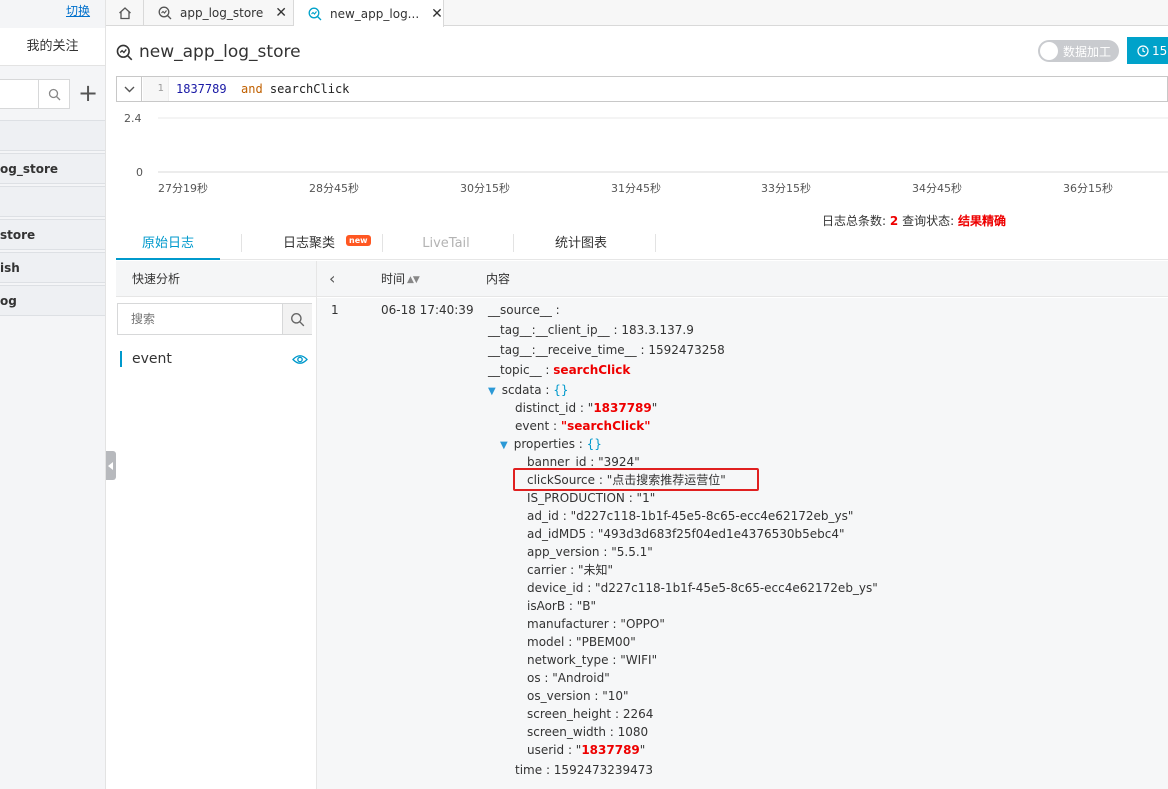 The height and width of the screenshot is (789, 1168). I want to click on sidebar-collapse-handle, so click(111, 465).